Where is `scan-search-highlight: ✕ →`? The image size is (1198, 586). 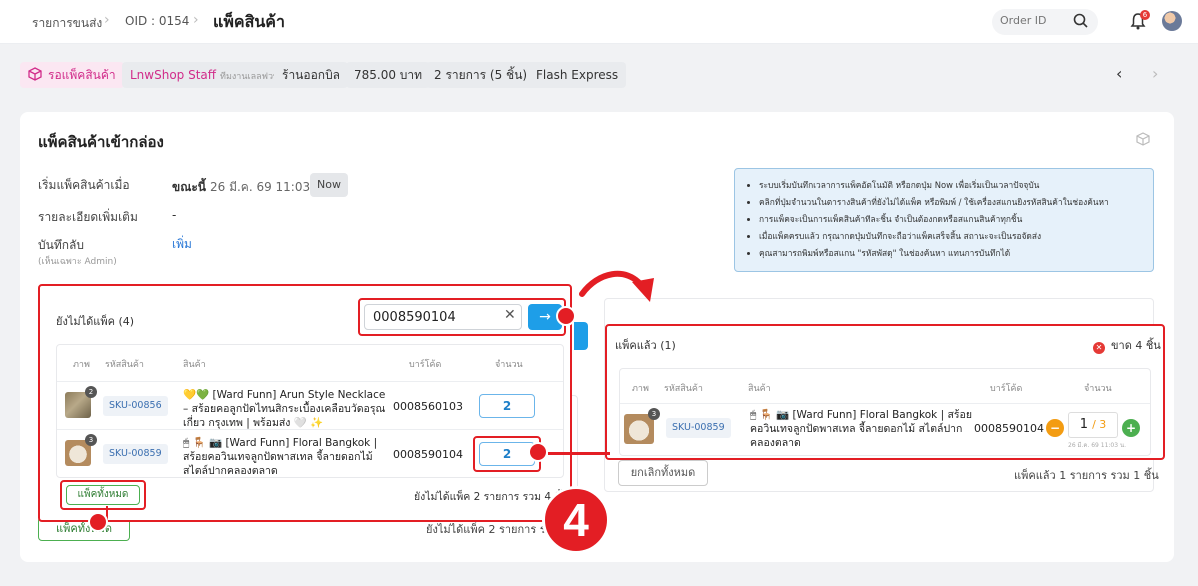
scan-search-highlight: ✕ → is located at coordinates (462, 317).